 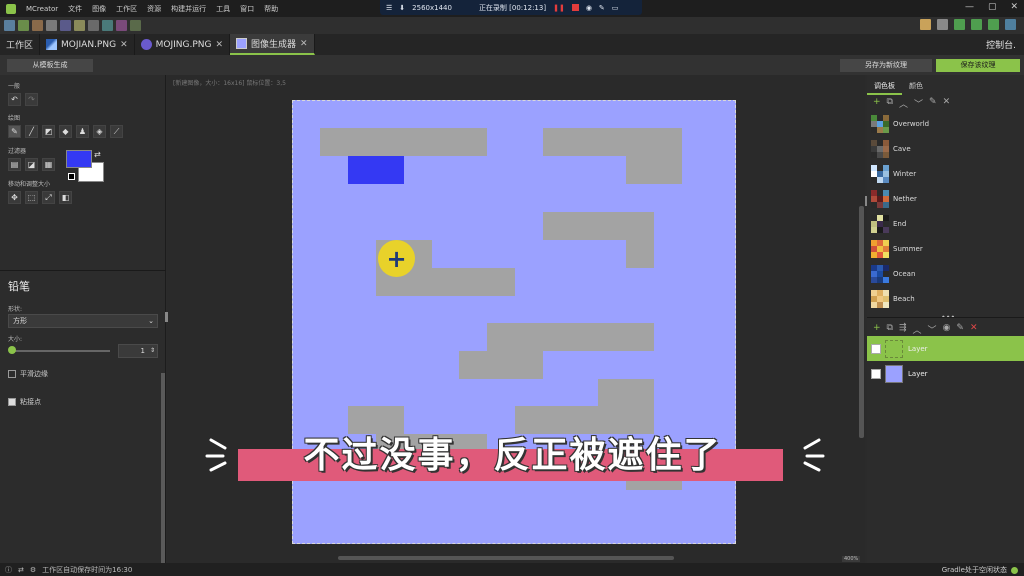 What do you see at coordinates (917, 329) in the screenshot?
I see `layer-up-icon: ︿` at bounding box center [917, 329].